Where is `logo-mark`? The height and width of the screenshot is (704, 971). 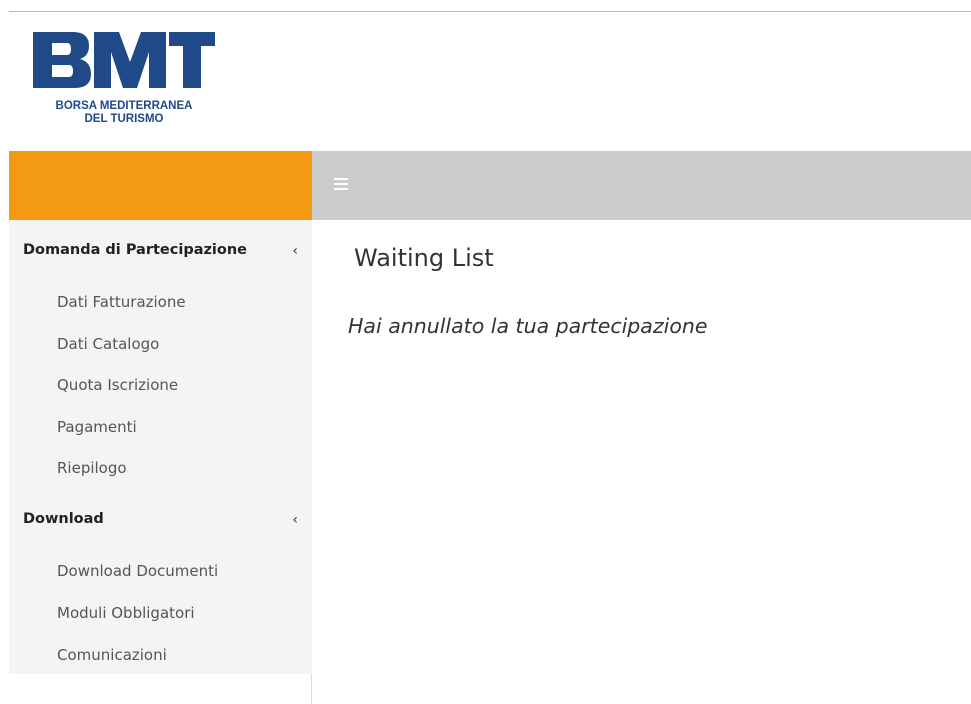
logo-mark is located at coordinates (124, 60).